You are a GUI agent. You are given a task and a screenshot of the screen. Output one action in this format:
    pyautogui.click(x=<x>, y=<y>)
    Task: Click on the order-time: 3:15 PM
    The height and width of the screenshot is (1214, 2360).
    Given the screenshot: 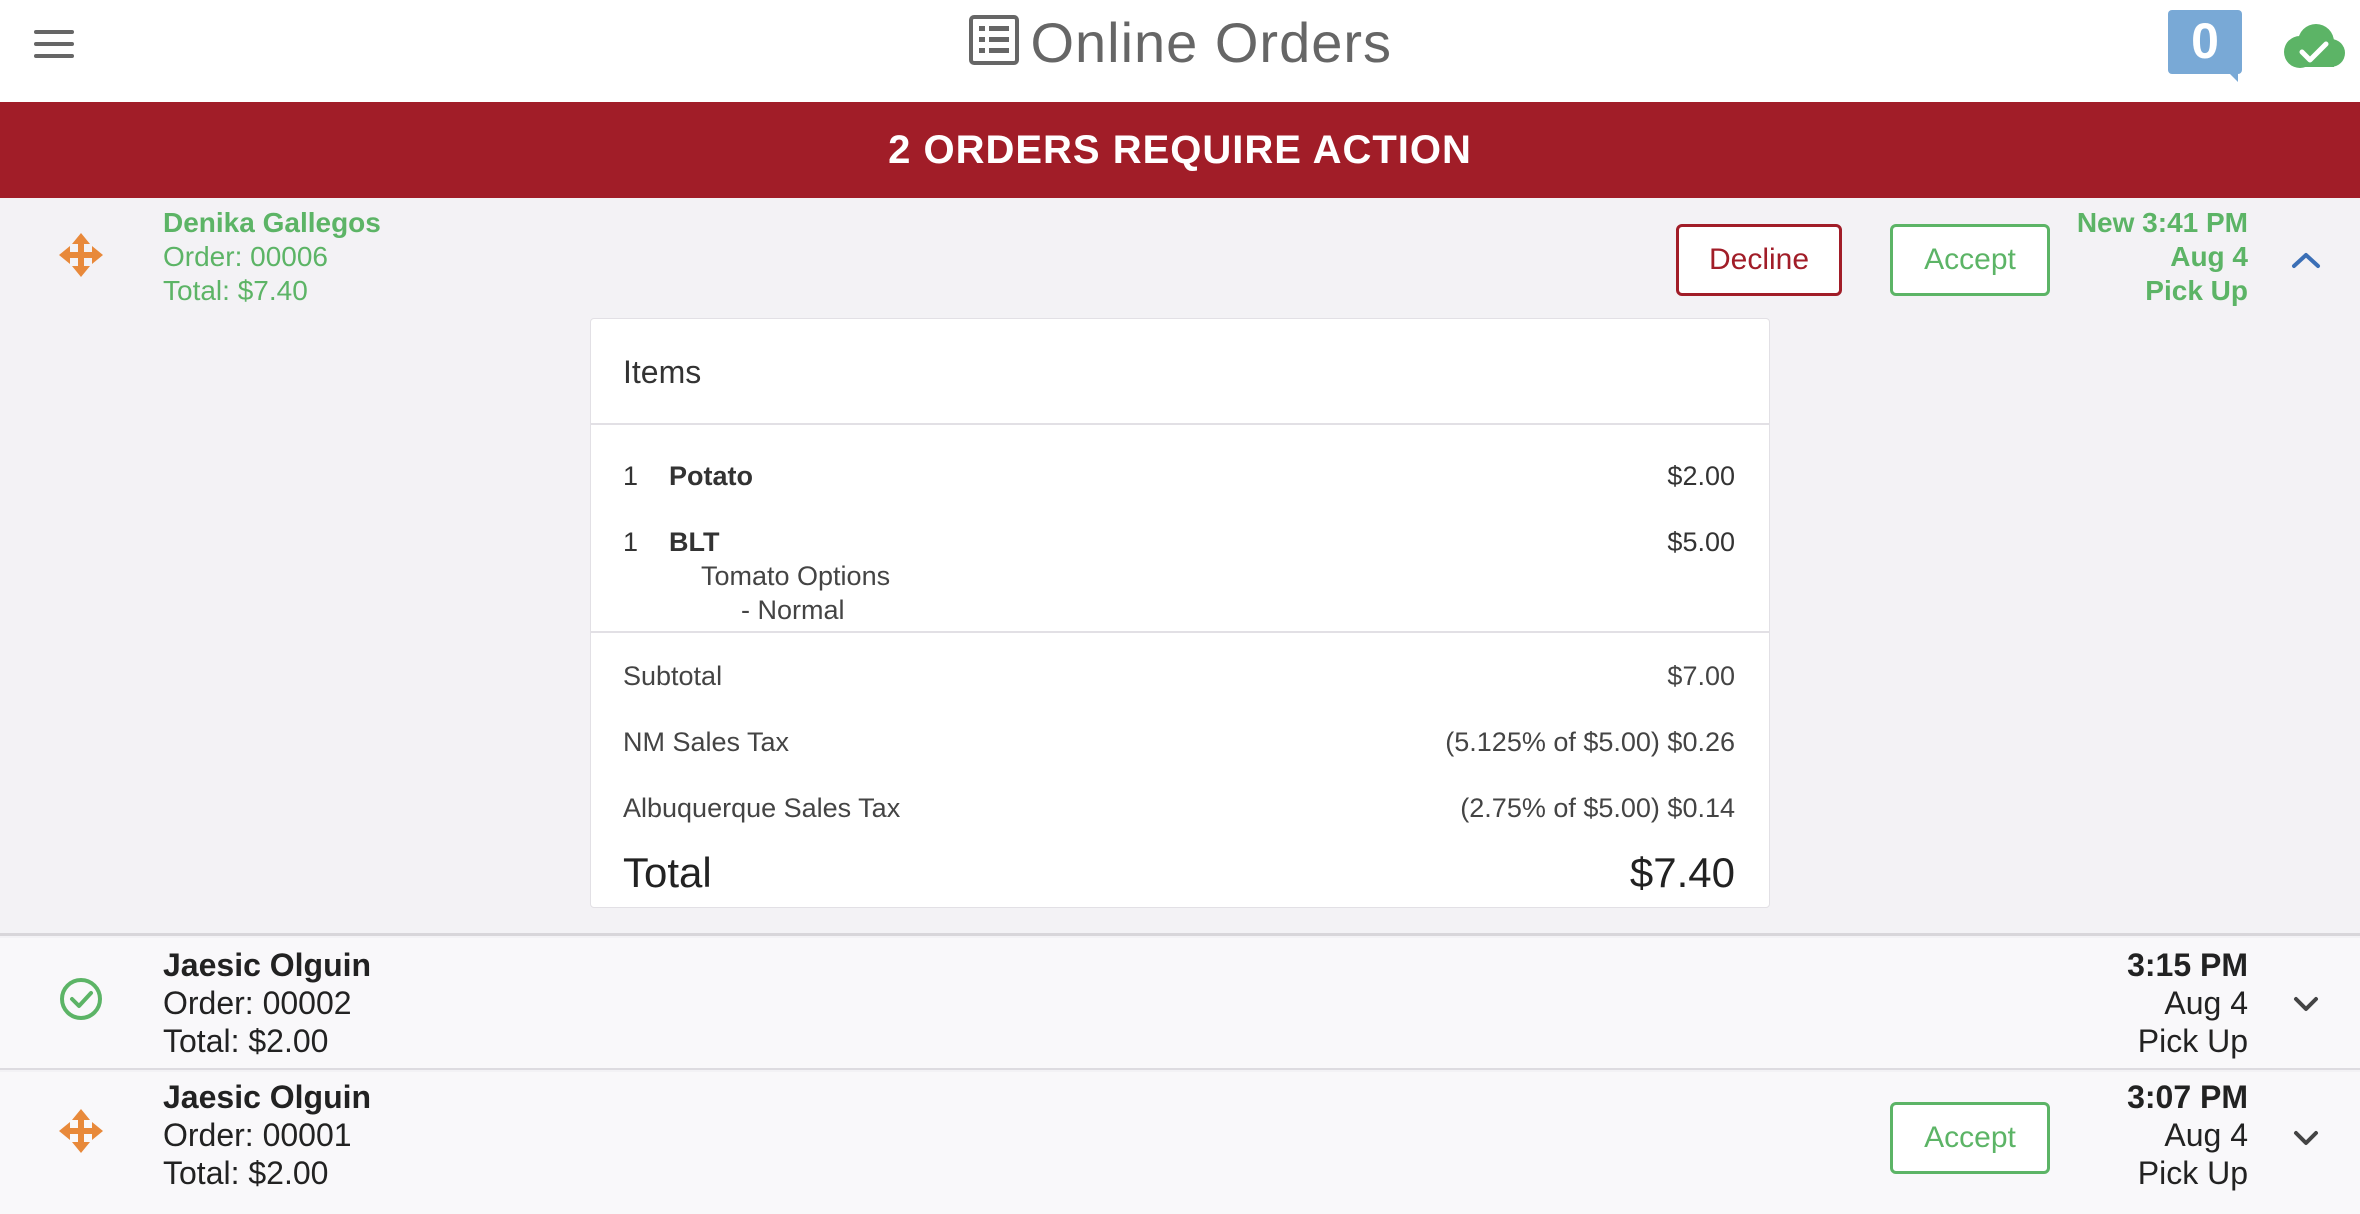 What is the action you would take?
    pyautogui.click(x=2187, y=965)
    